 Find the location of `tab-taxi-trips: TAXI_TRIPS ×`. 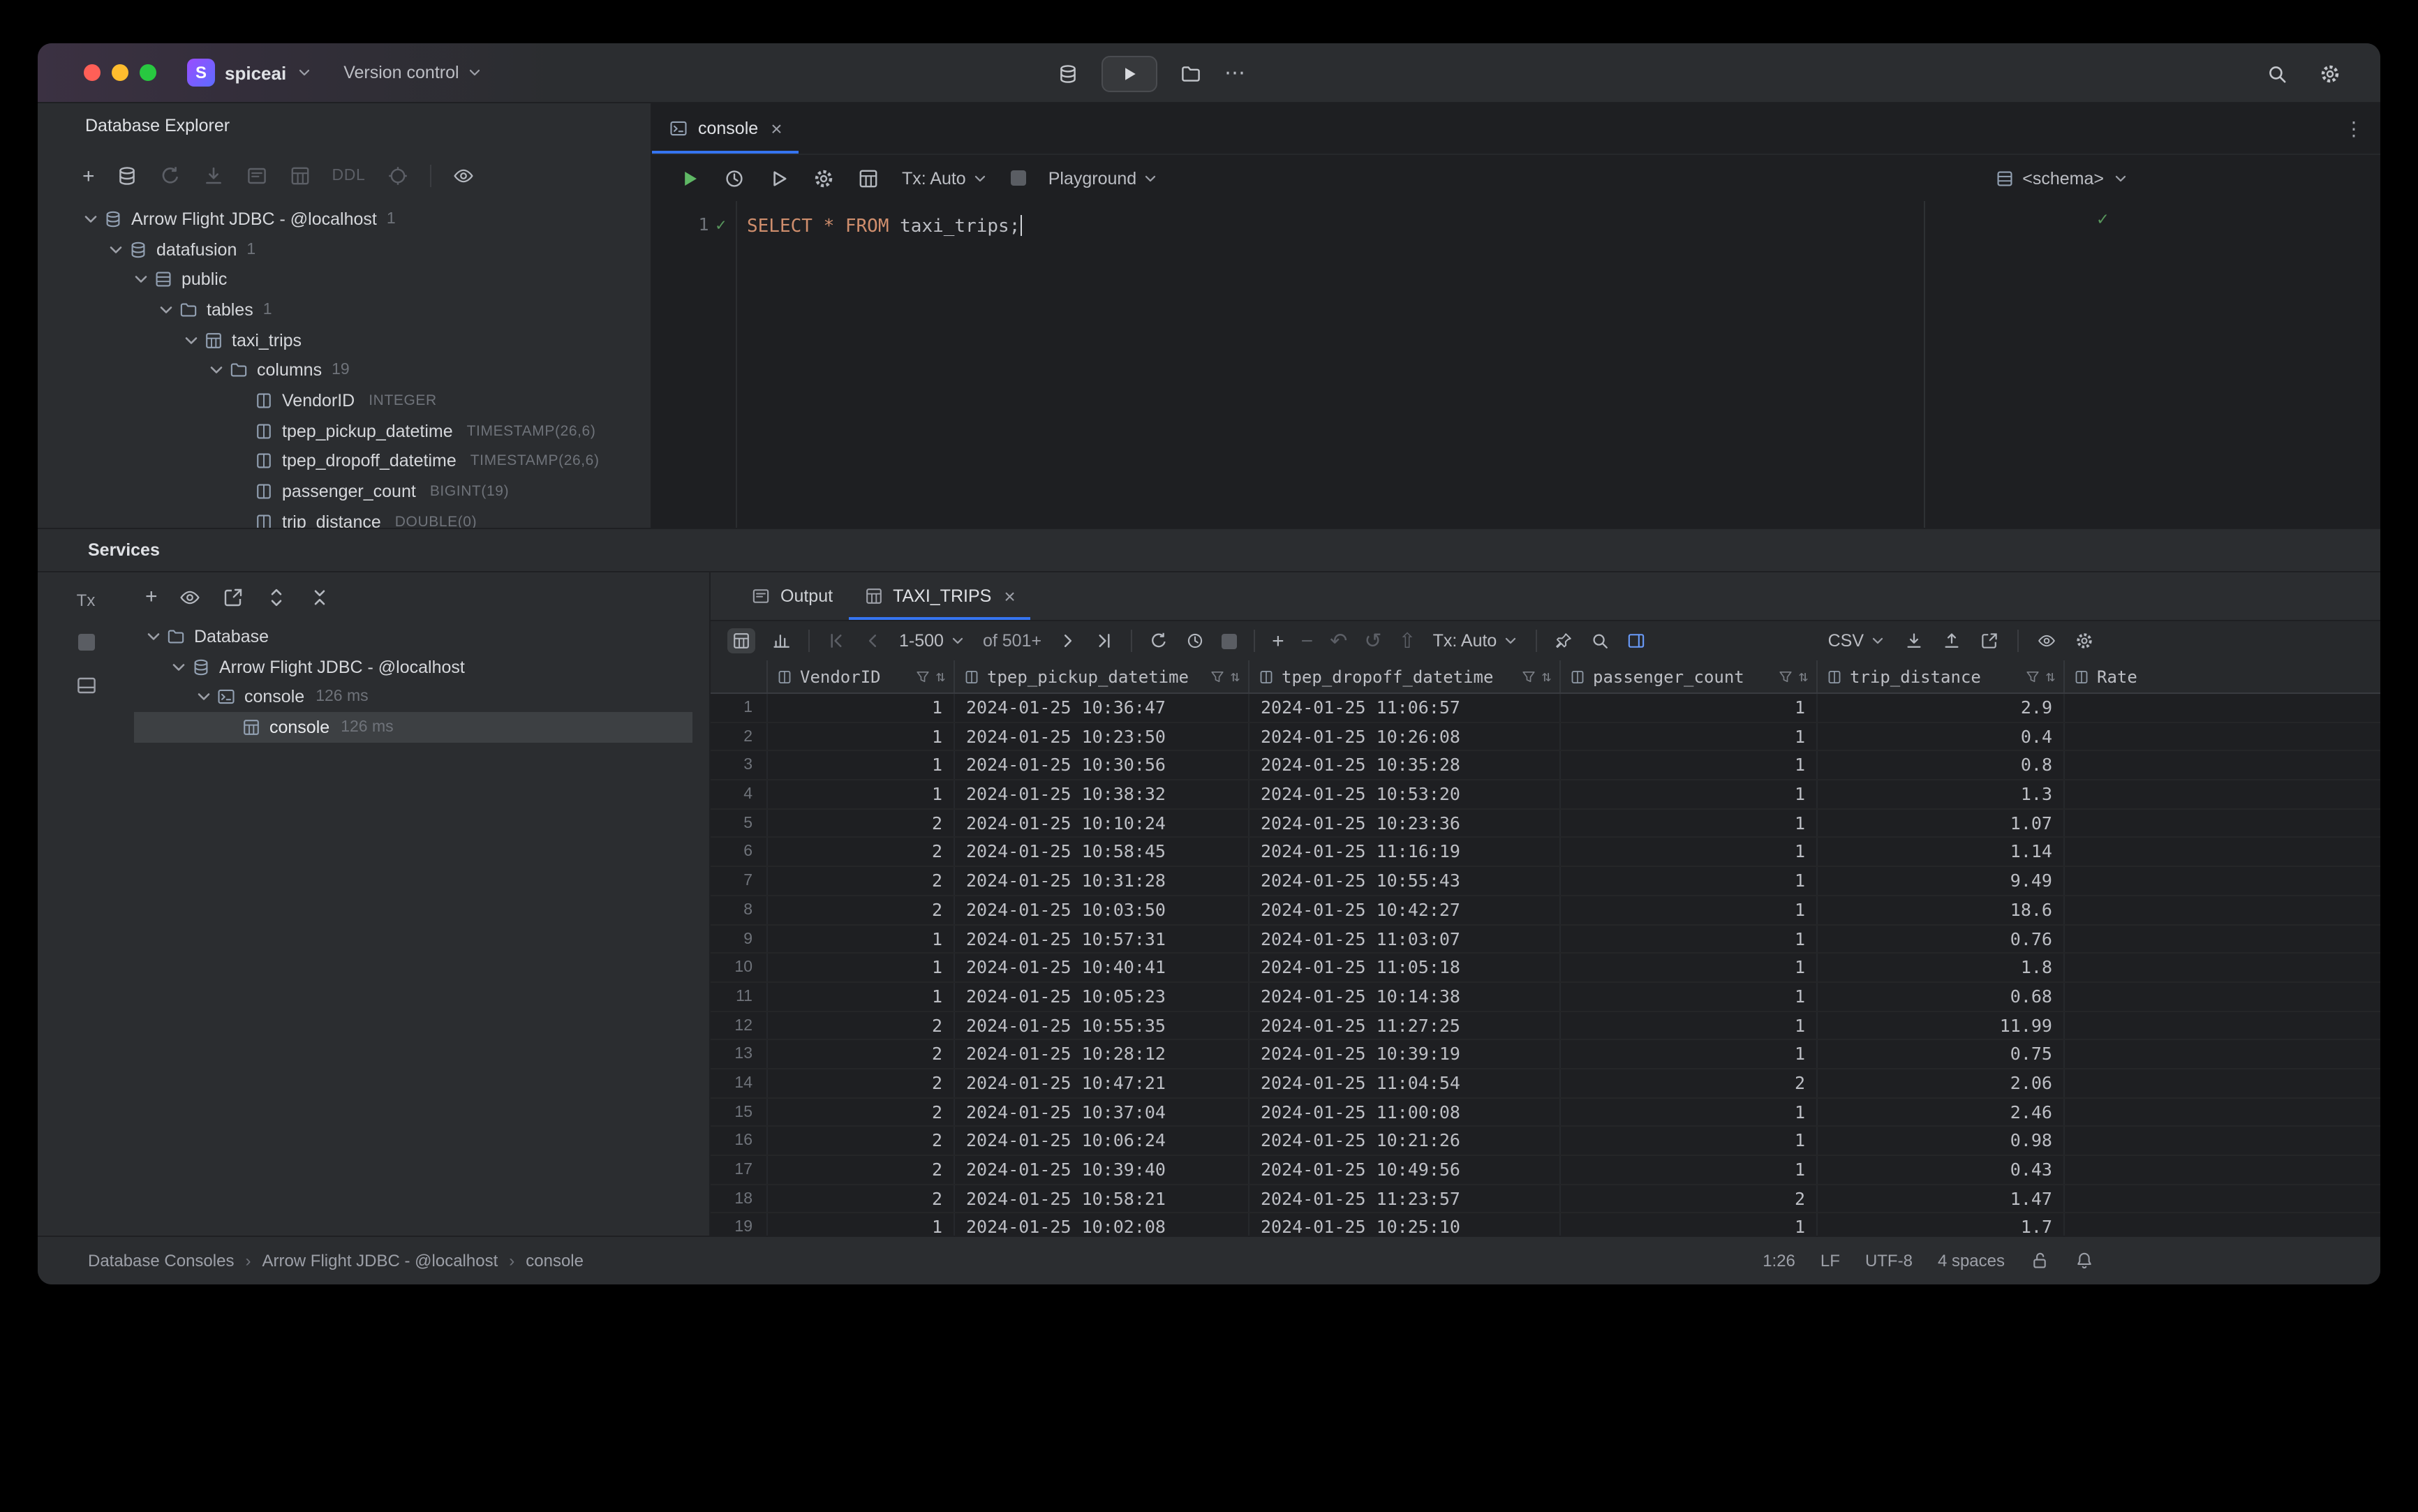

tab-taxi-trips: TAXI_TRIPS × is located at coordinates (939, 596).